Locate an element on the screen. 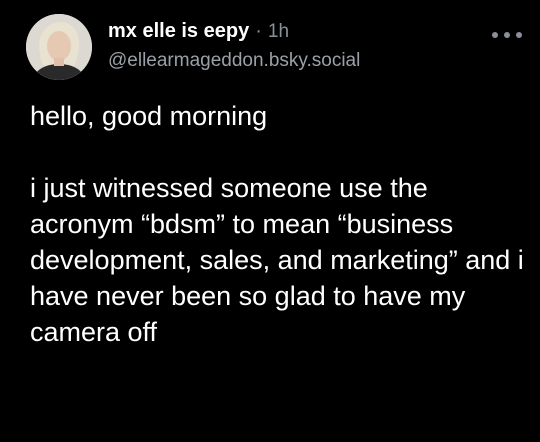  avatar-image is located at coordinates (59, 47).